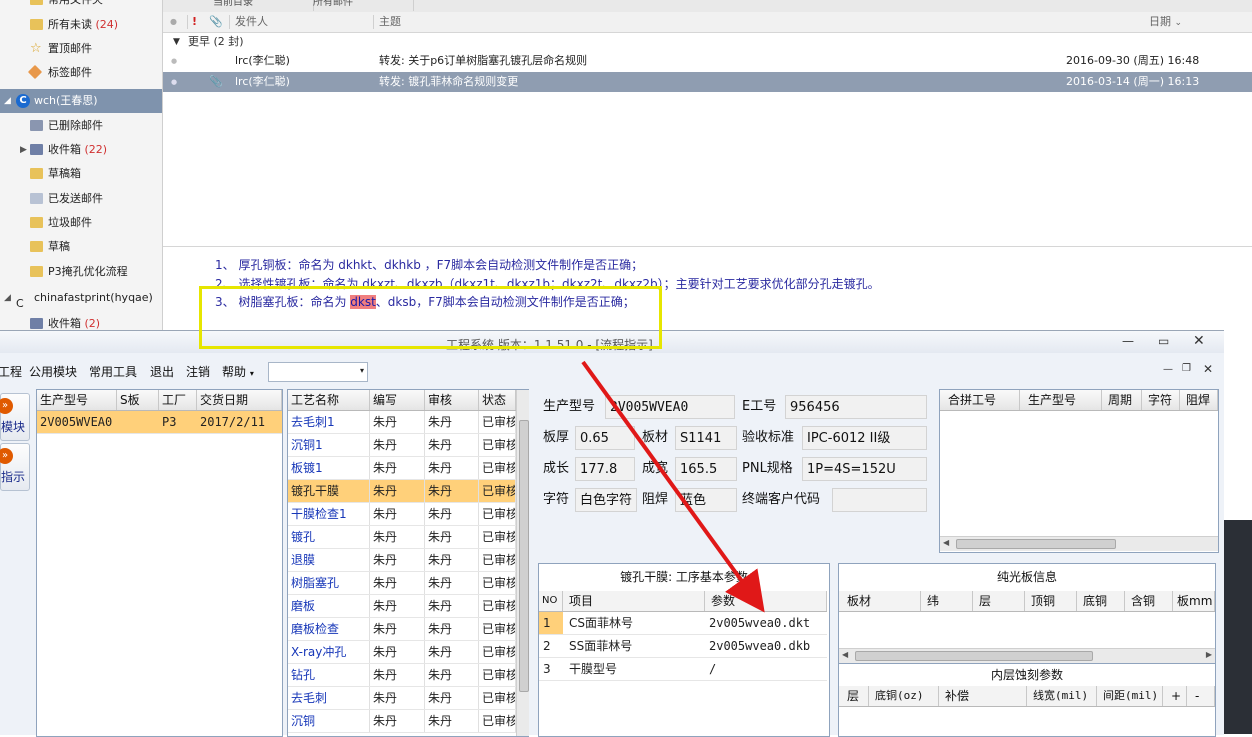  I want to click on length-field: 177.8, so click(605, 469).